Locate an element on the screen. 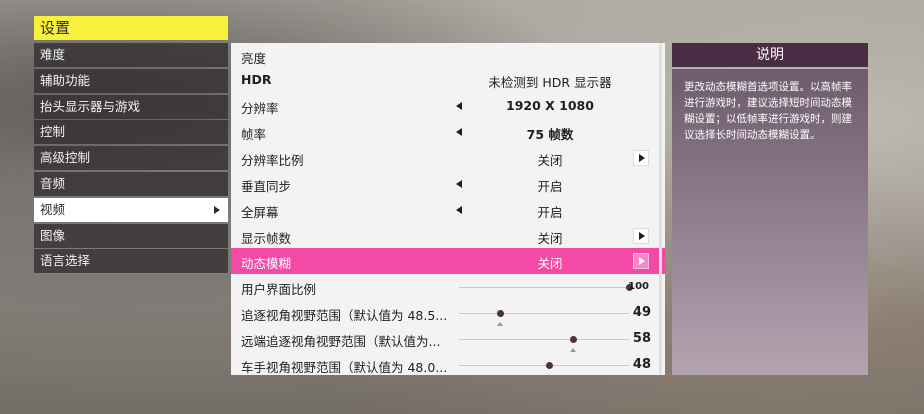 The height and width of the screenshot is (414, 924). setting-value: 75 帧数 is located at coordinates (550, 134).